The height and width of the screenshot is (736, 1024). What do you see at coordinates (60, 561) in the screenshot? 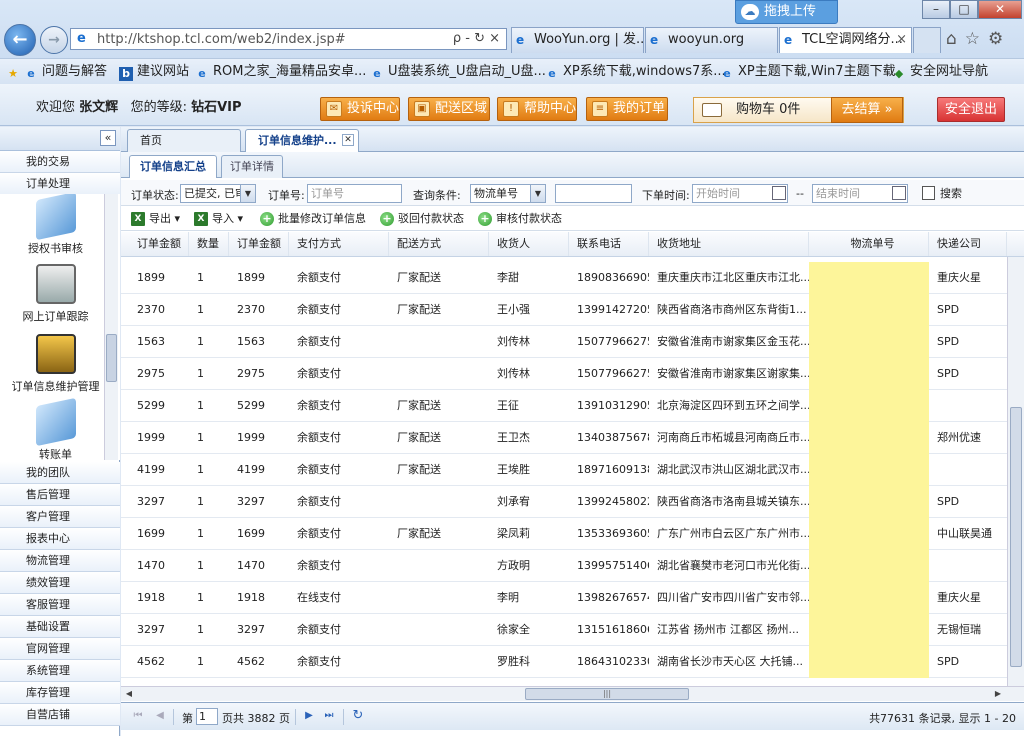
I see `sidebar-item-logistics: 物流管理` at bounding box center [60, 561].